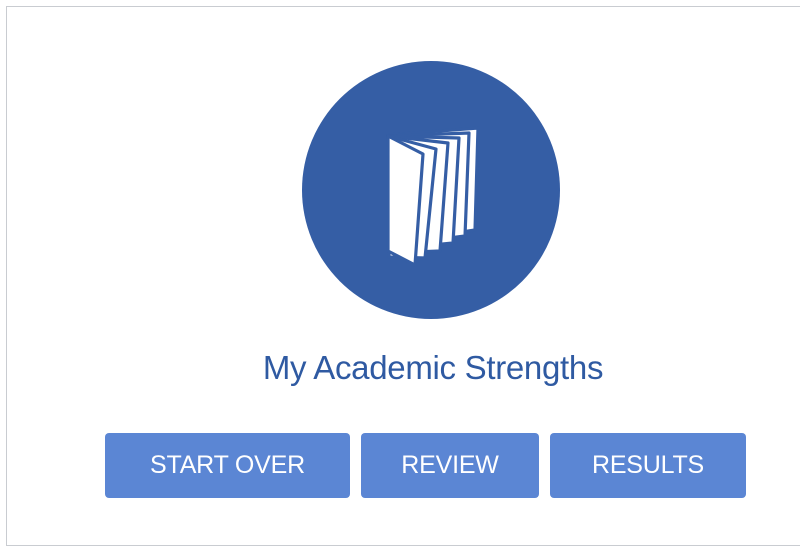  What do you see at coordinates (648, 465) in the screenshot?
I see `results-button: RESULTS` at bounding box center [648, 465].